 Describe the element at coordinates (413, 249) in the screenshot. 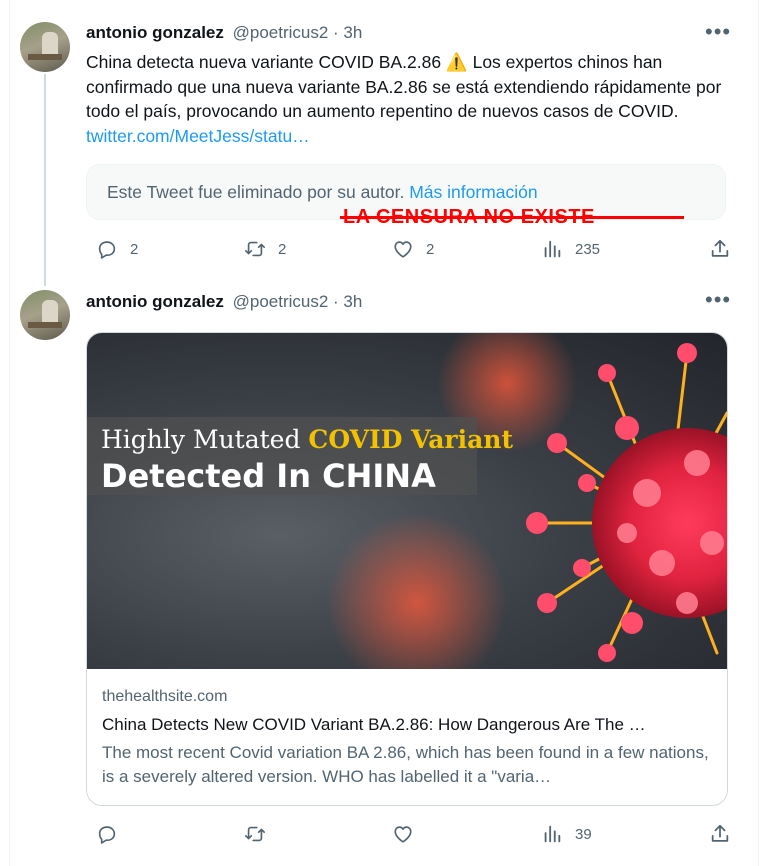

I see `like-button: 2` at that location.